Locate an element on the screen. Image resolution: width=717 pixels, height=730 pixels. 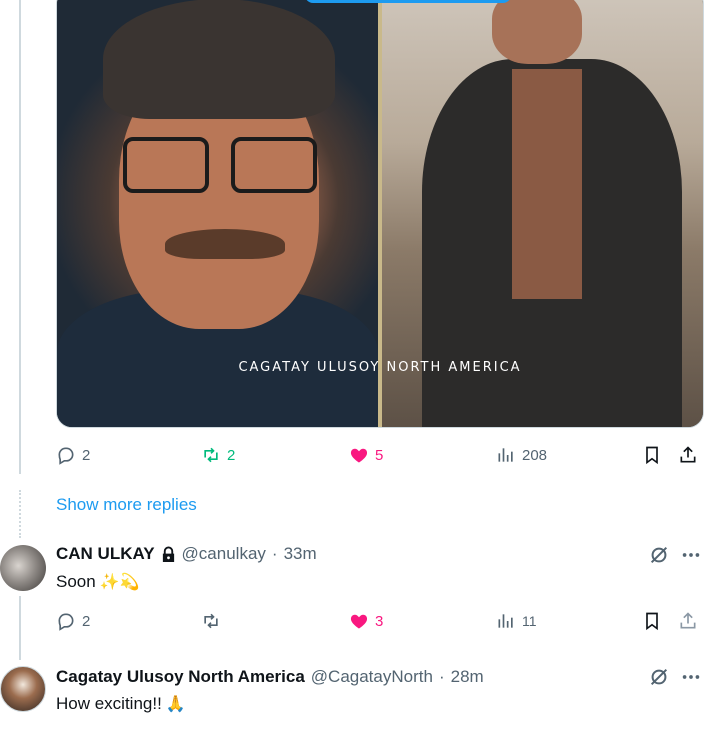
reply2-text: How exciting!! 🙏 is located at coordinates (121, 704).